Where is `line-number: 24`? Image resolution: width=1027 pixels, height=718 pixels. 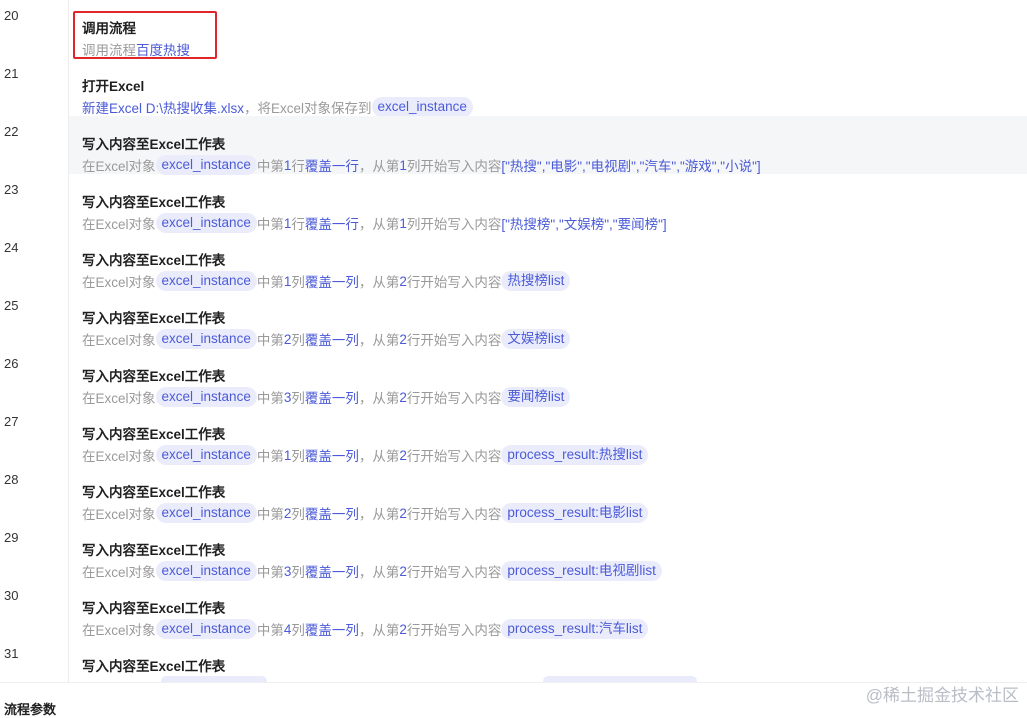
line-number: 24 is located at coordinates (11, 247).